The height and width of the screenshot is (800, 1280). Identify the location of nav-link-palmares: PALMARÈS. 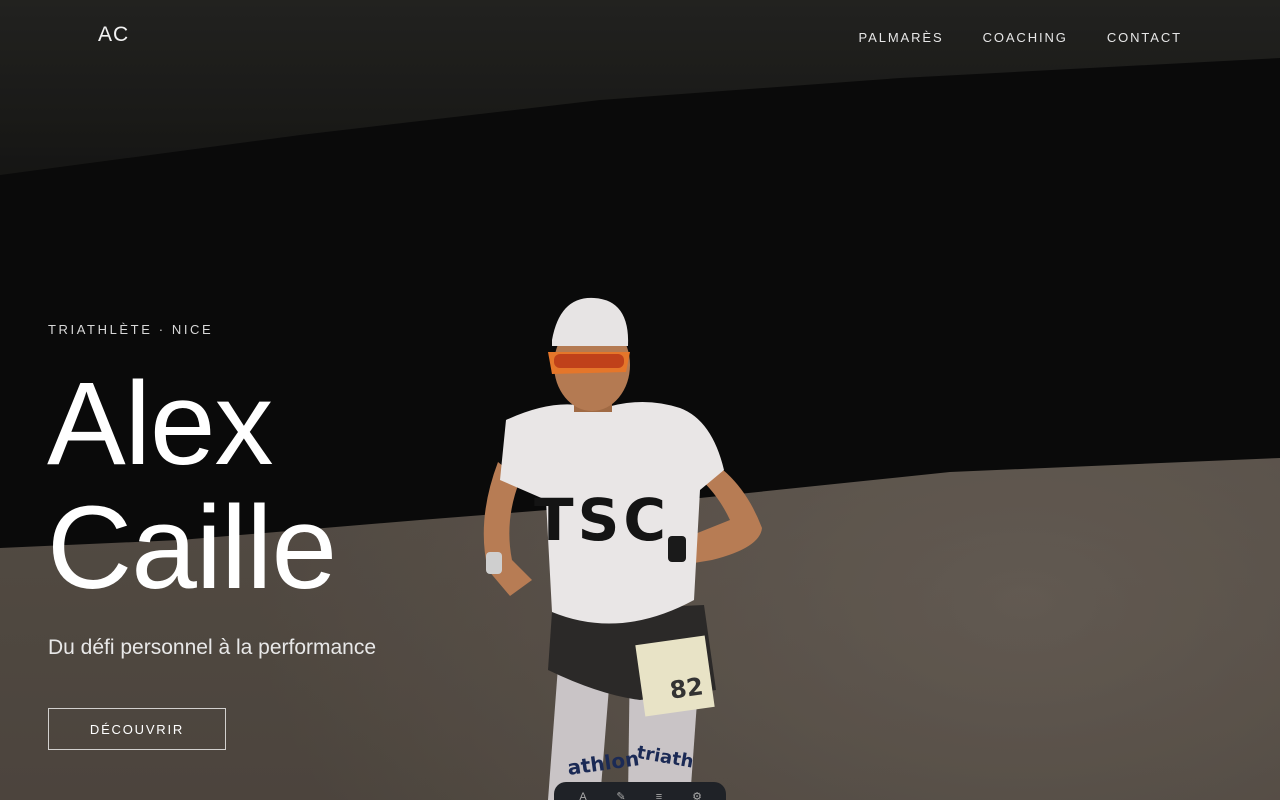
(901, 37).